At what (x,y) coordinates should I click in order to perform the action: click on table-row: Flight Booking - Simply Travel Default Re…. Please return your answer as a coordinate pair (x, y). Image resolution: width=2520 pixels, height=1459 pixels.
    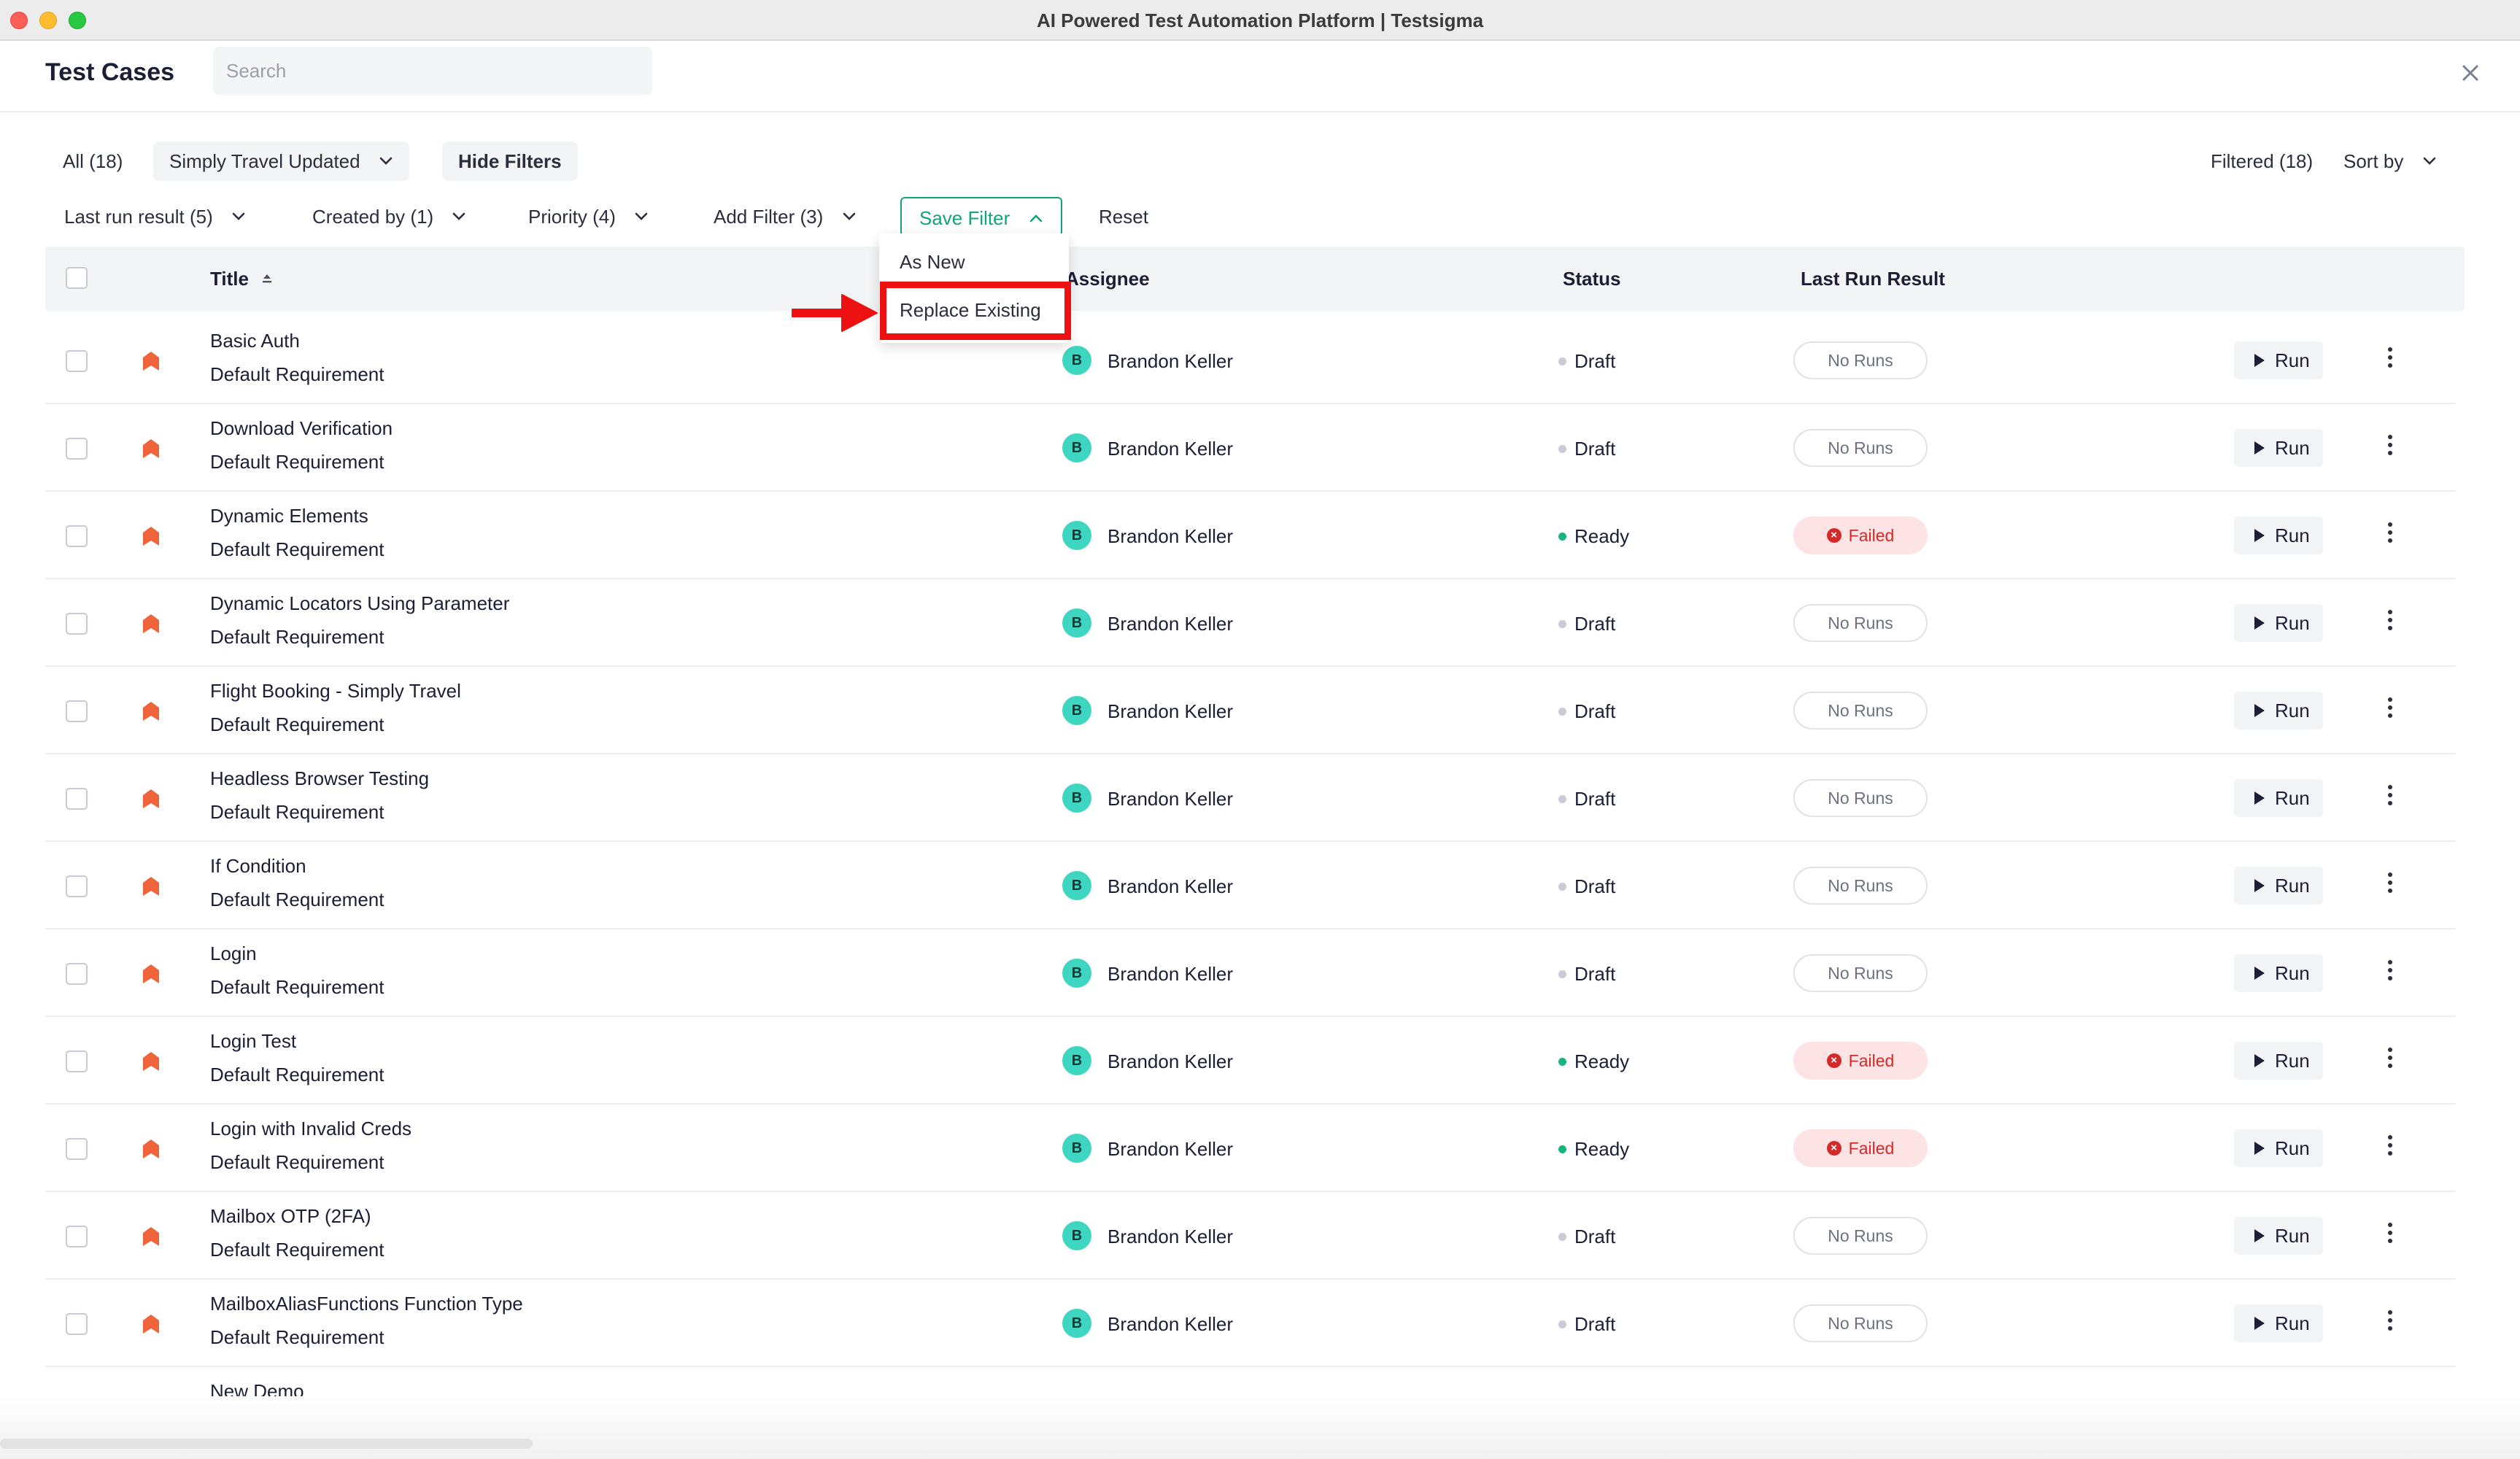
    Looking at the image, I should click on (1251, 710).